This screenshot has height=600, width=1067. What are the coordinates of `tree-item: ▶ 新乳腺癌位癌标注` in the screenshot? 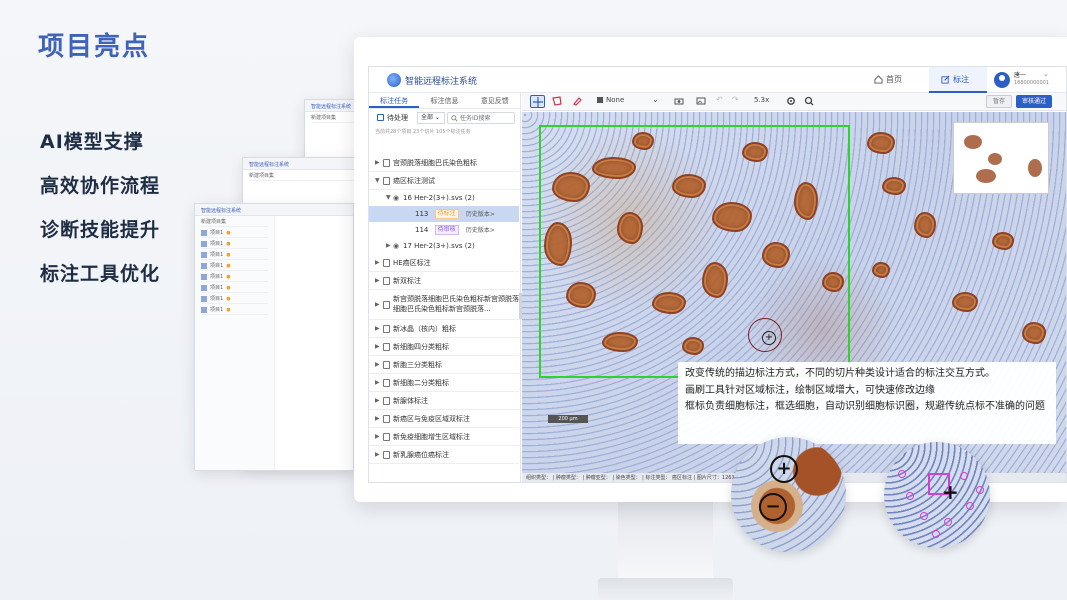 It's located at (444, 455).